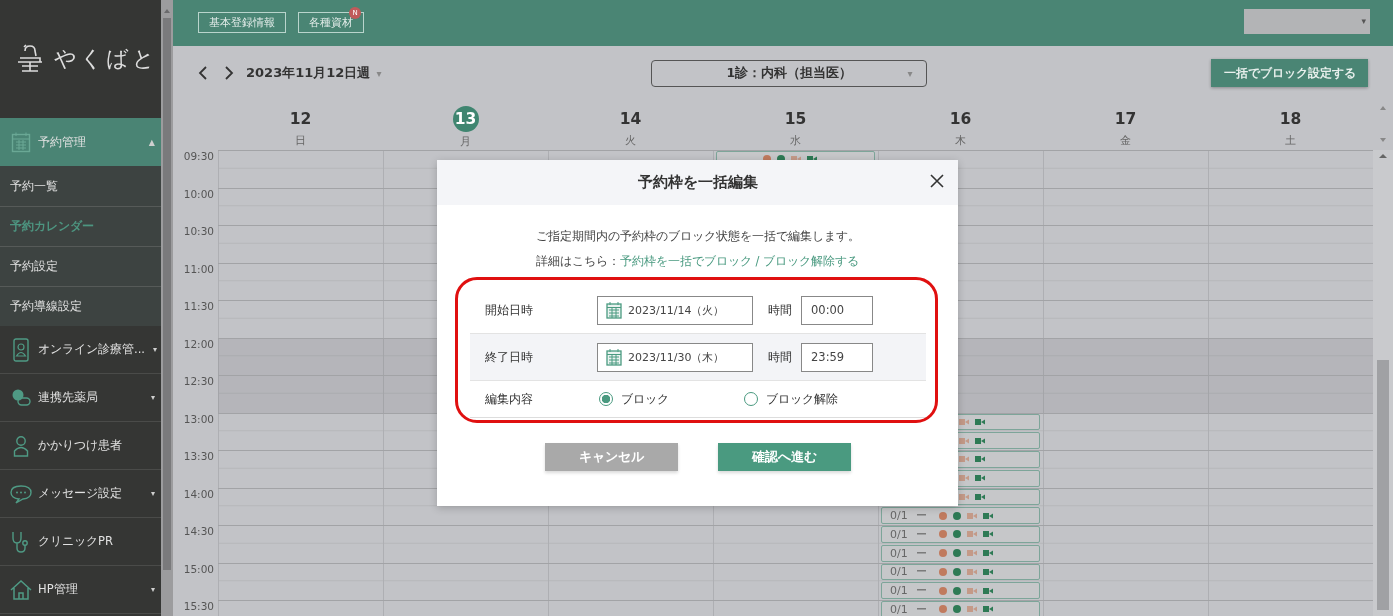  I want to click on day-number: 17, so click(1125, 119).